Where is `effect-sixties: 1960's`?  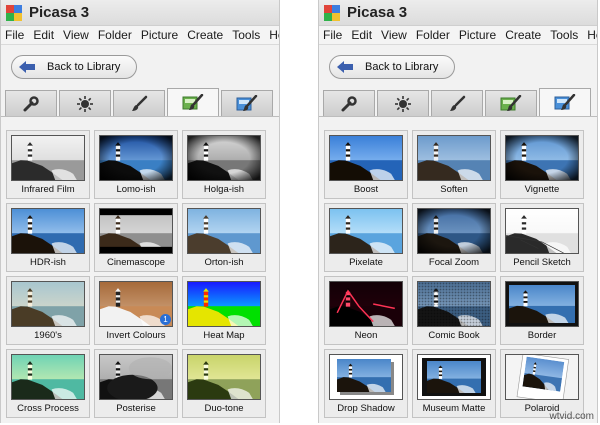
effect-sixties: 1960's is located at coordinates (48, 310).